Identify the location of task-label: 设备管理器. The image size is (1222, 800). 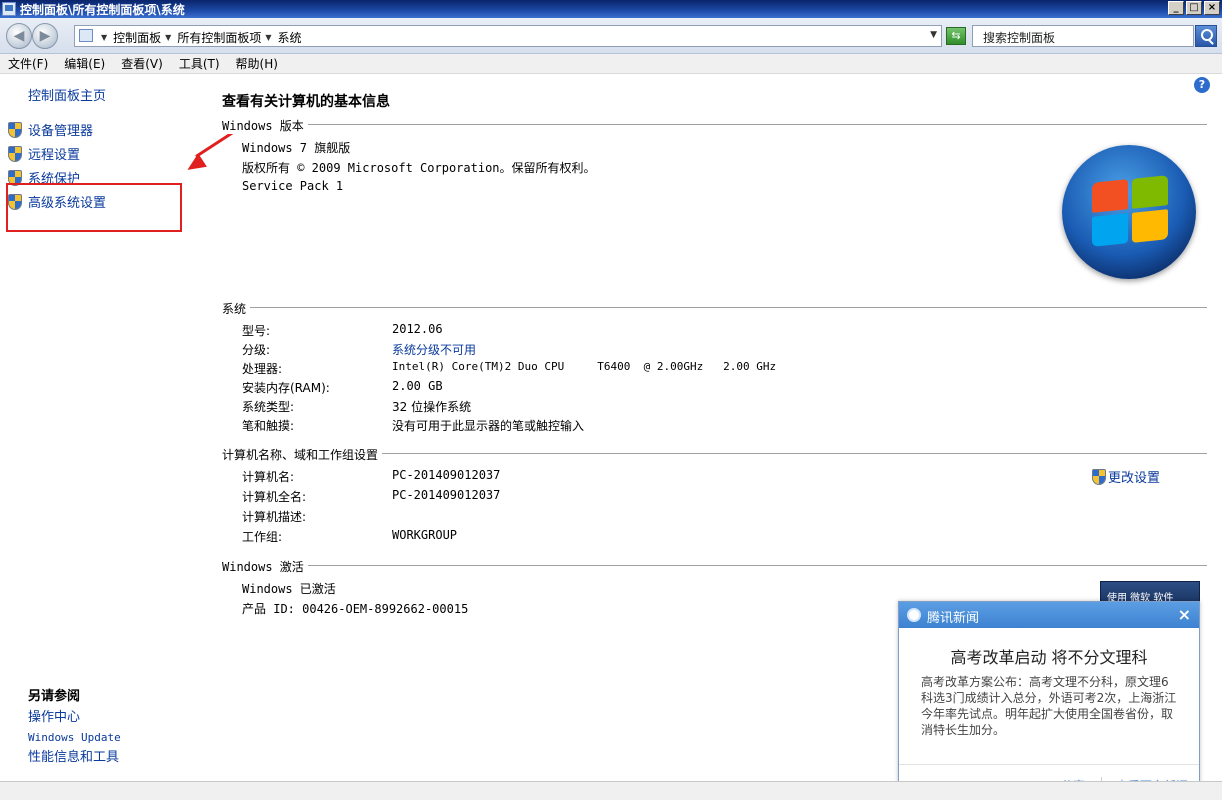
(61, 131).